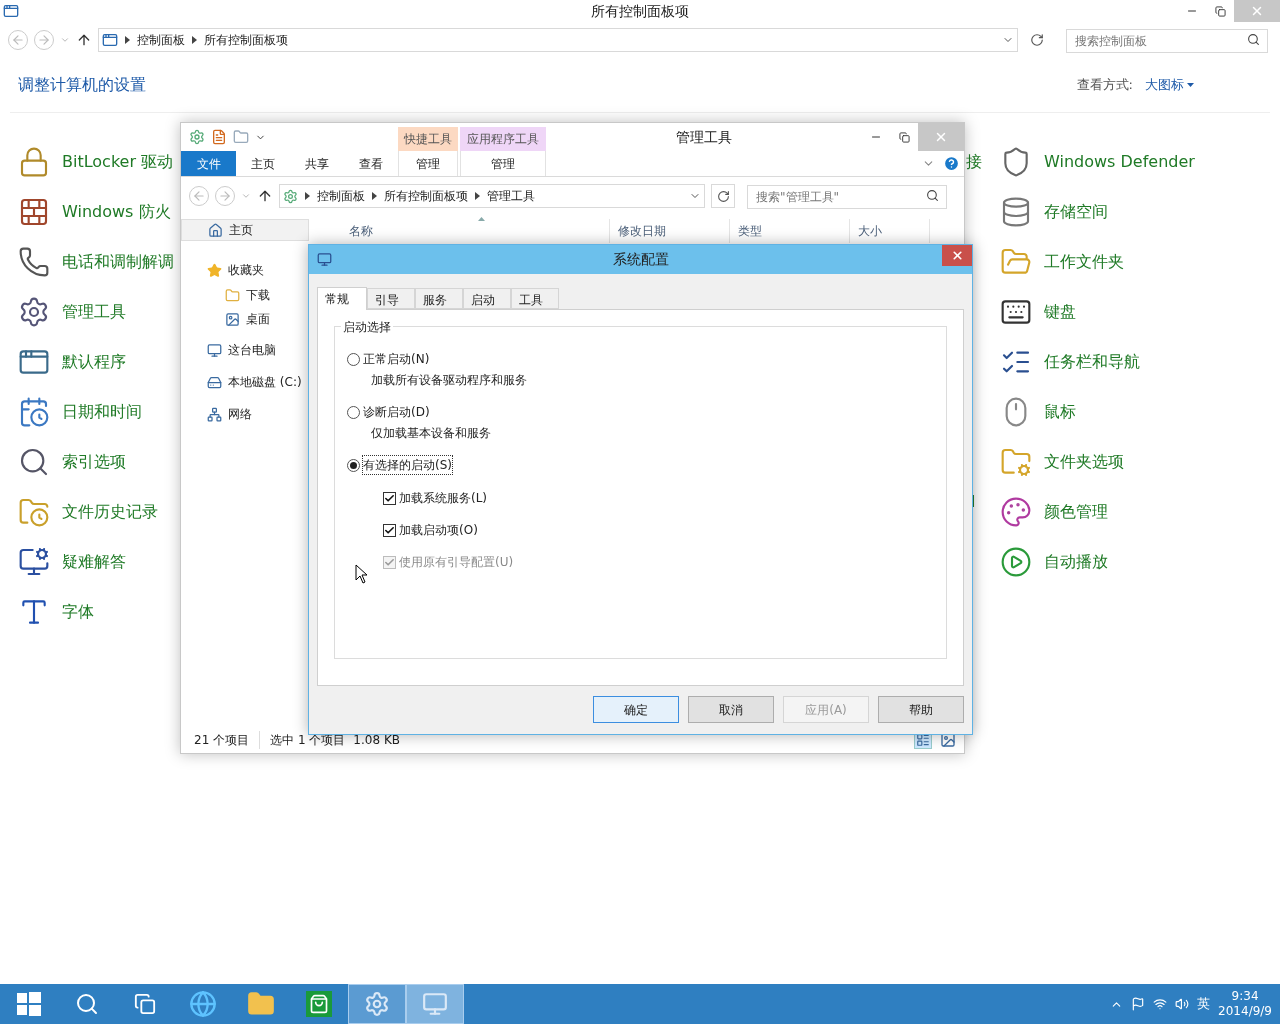  What do you see at coordinates (367, 327) in the screenshot?
I see `group-label: 启动选择` at bounding box center [367, 327].